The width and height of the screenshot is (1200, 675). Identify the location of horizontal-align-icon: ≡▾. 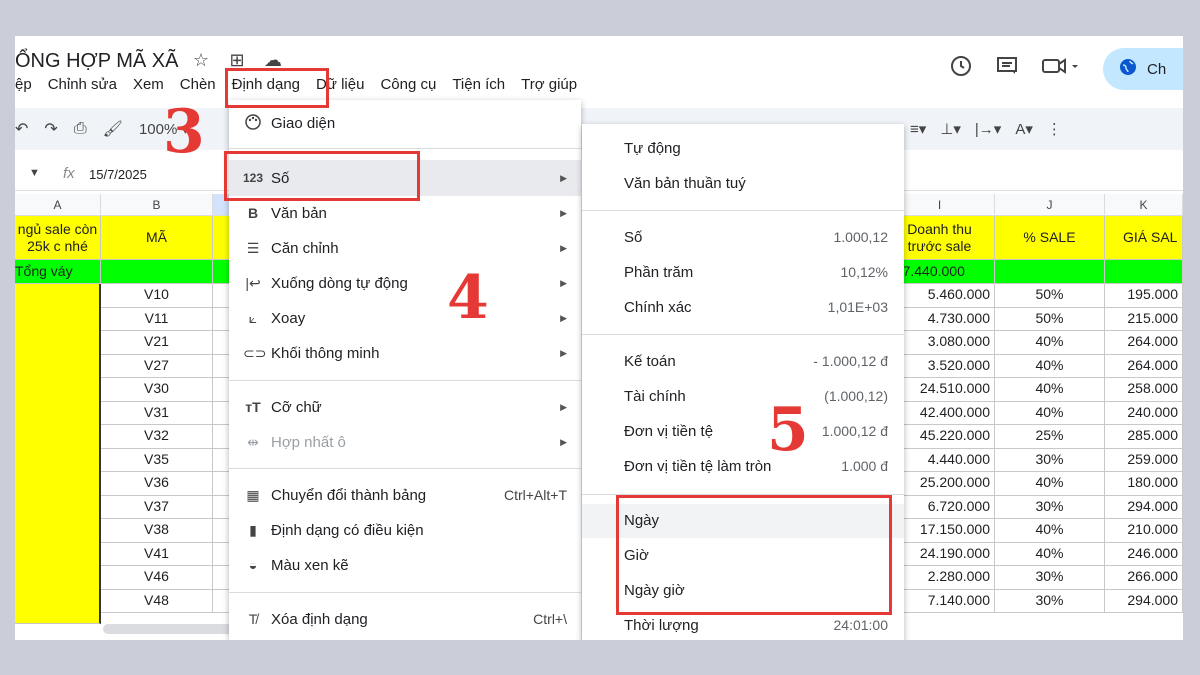
(918, 129).